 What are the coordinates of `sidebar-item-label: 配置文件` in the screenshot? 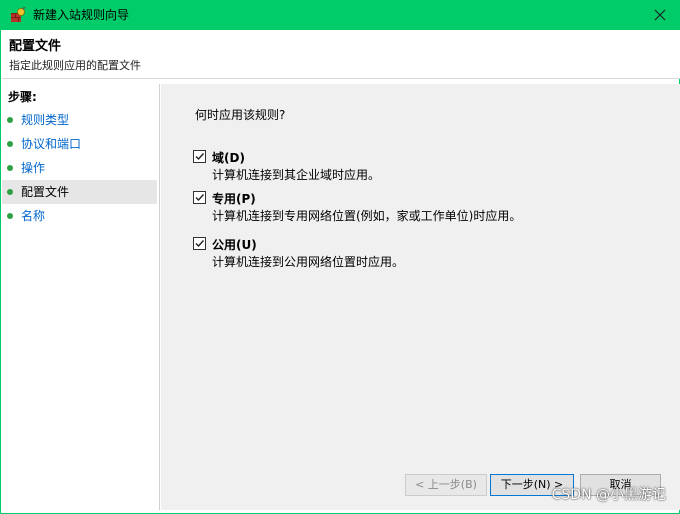 It's located at (45, 192).